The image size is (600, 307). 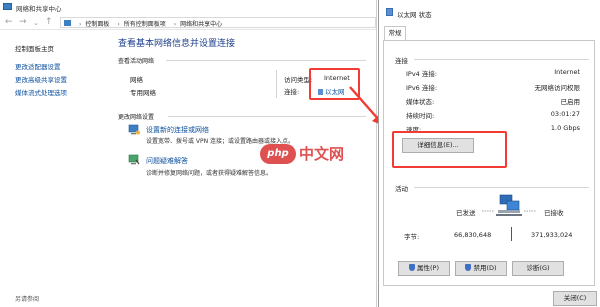 I want to click on network-type: 专用网络, so click(x=143, y=93).